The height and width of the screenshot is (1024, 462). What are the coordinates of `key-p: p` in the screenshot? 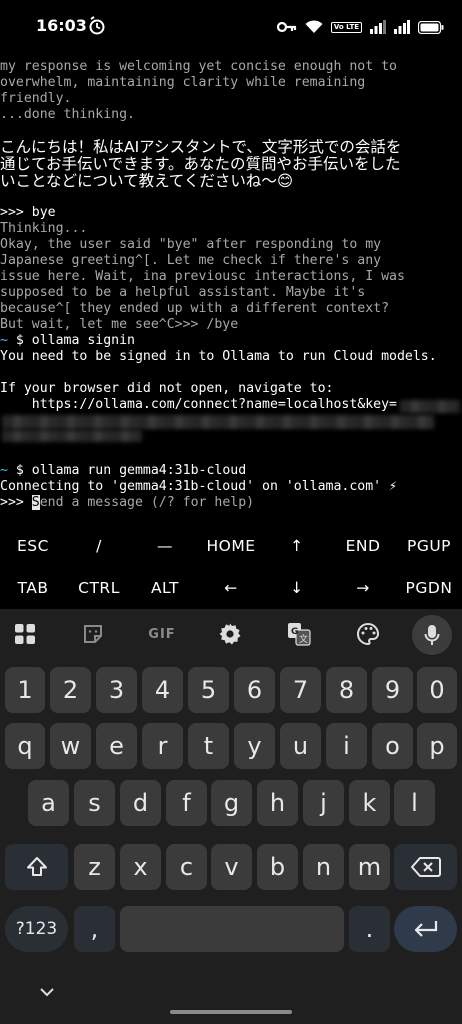 It's located at (437, 746).